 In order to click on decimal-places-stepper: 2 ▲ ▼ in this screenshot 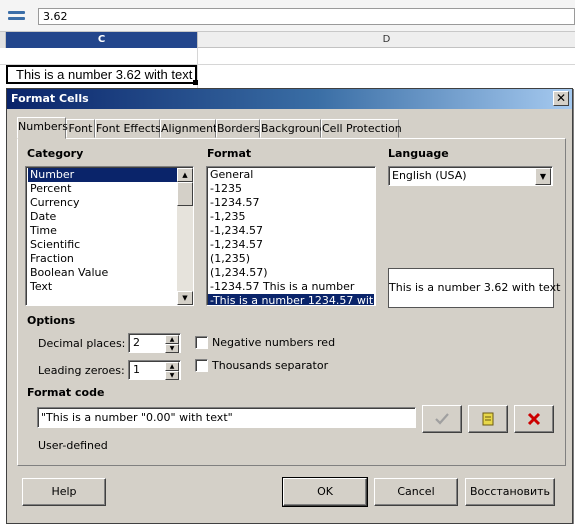, I will do `click(154, 343)`.